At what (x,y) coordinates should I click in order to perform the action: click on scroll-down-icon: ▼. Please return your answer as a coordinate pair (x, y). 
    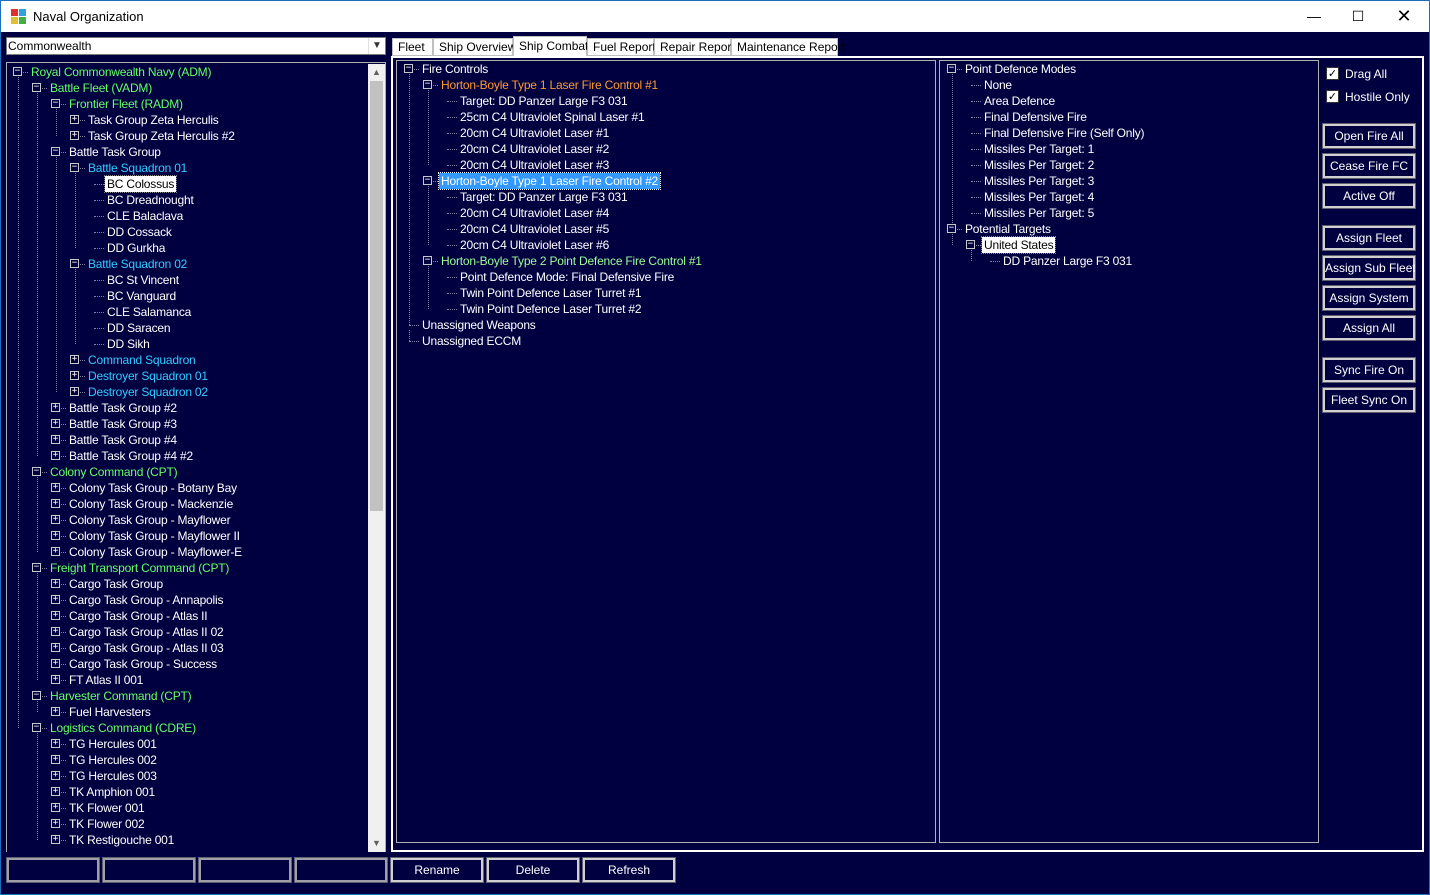
    Looking at the image, I should click on (376, 843).